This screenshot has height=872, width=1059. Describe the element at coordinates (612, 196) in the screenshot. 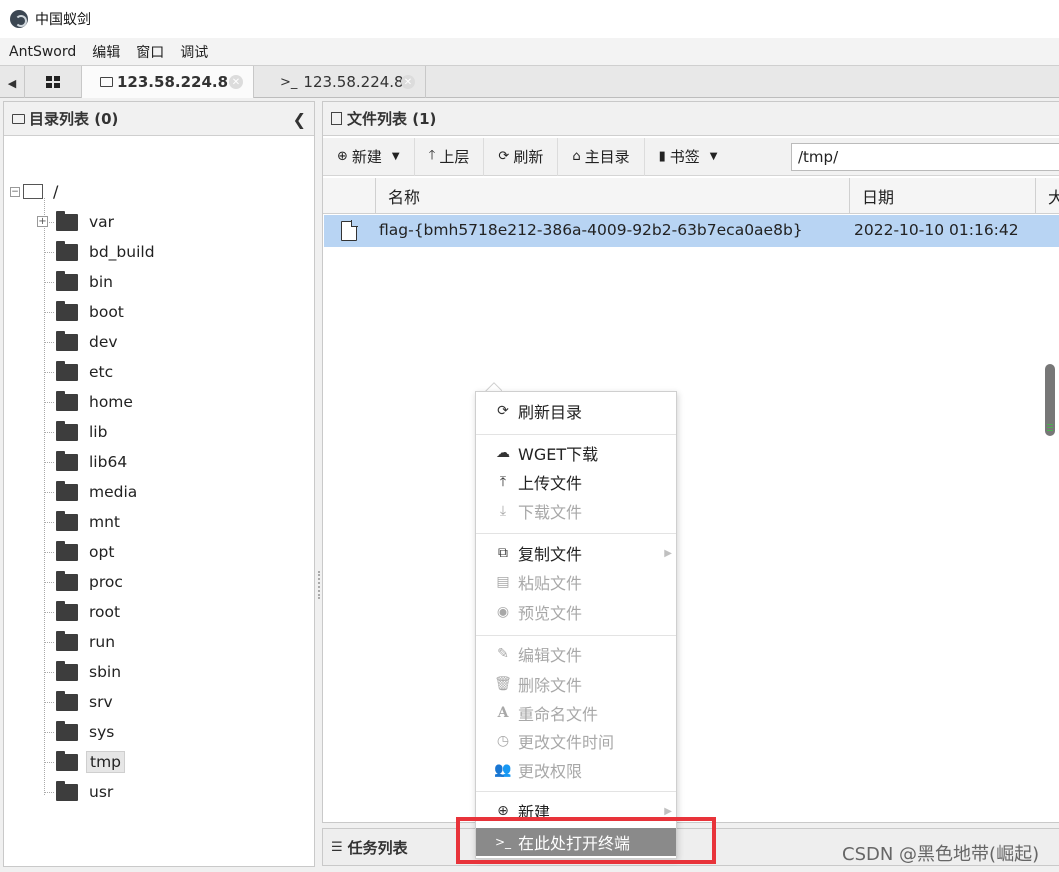

I see `column-name: 名称` at that location.